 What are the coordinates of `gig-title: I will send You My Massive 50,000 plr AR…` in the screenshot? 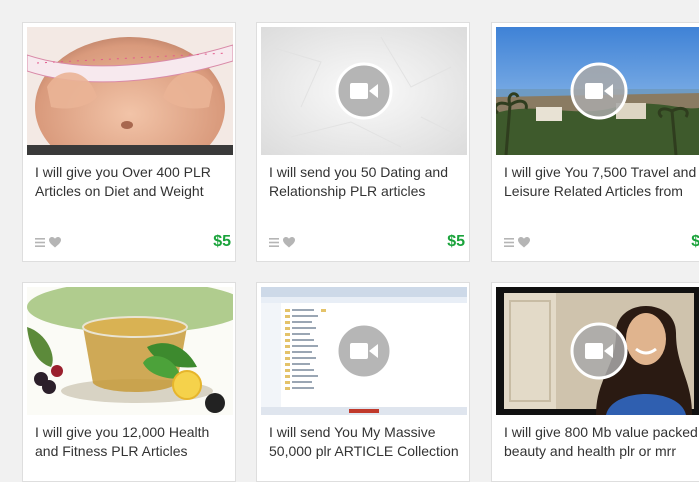 It's located at (369, 442).